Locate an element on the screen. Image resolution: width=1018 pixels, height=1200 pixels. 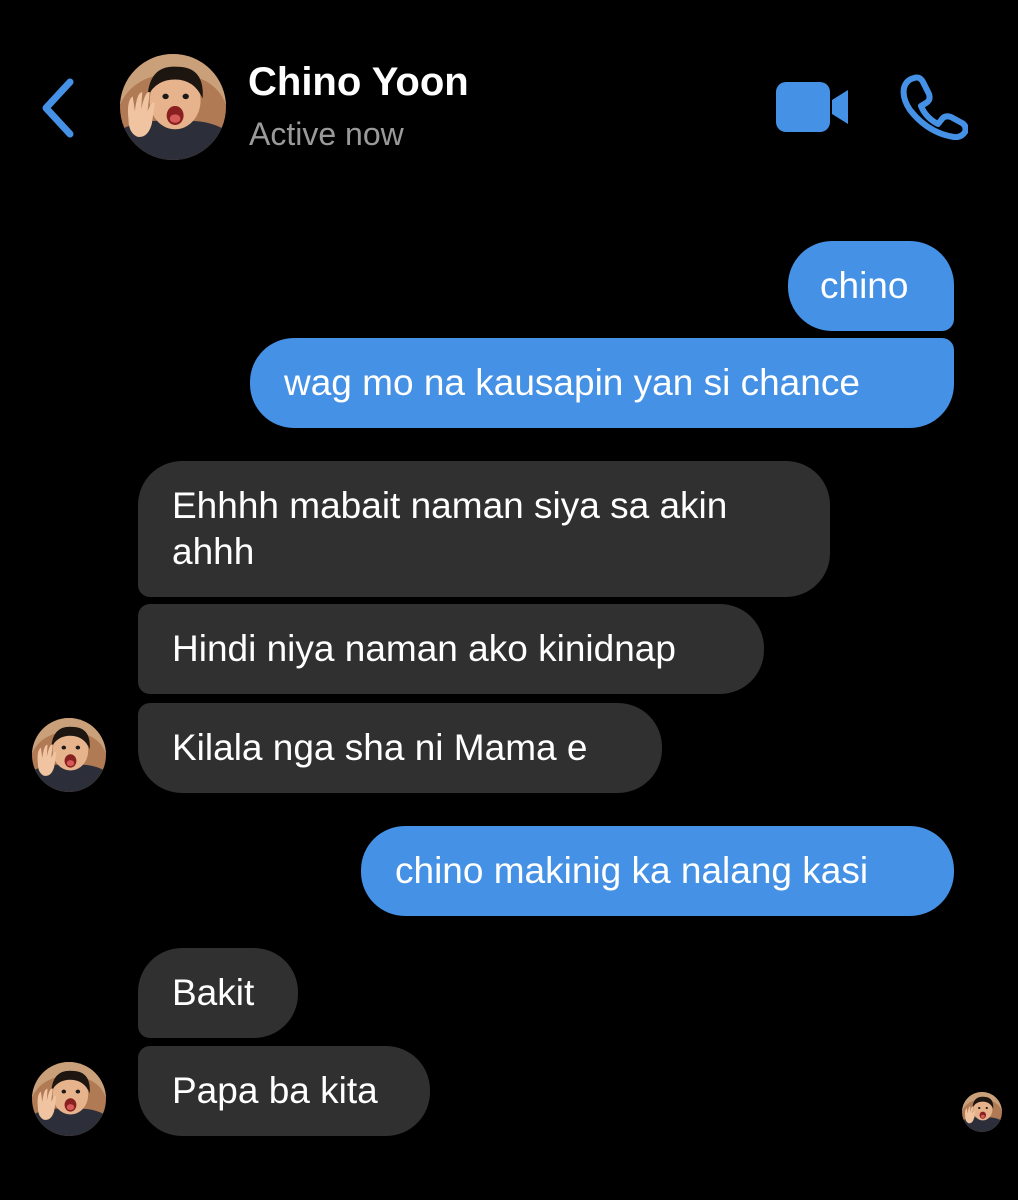
video-camera-icon is located at coordinates (812, 107).